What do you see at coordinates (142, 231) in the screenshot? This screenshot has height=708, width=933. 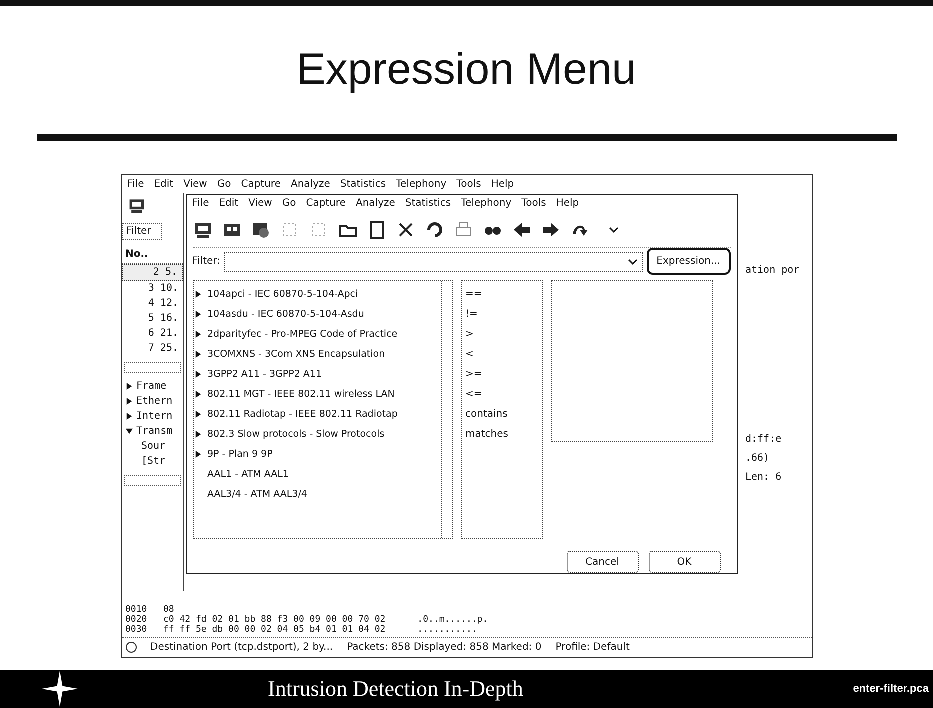 I see `filter-label: Filter` at bounding box center [142, 231].